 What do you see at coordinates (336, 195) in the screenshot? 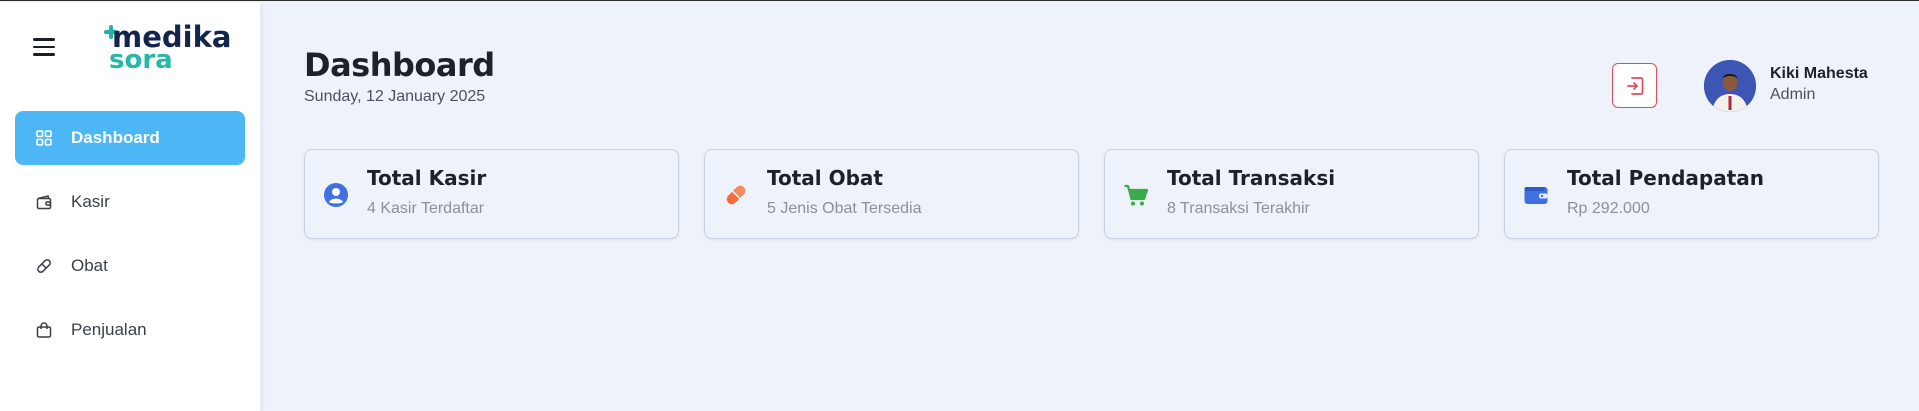
I see `user-circle-icon` at bounding box center [336, 195].